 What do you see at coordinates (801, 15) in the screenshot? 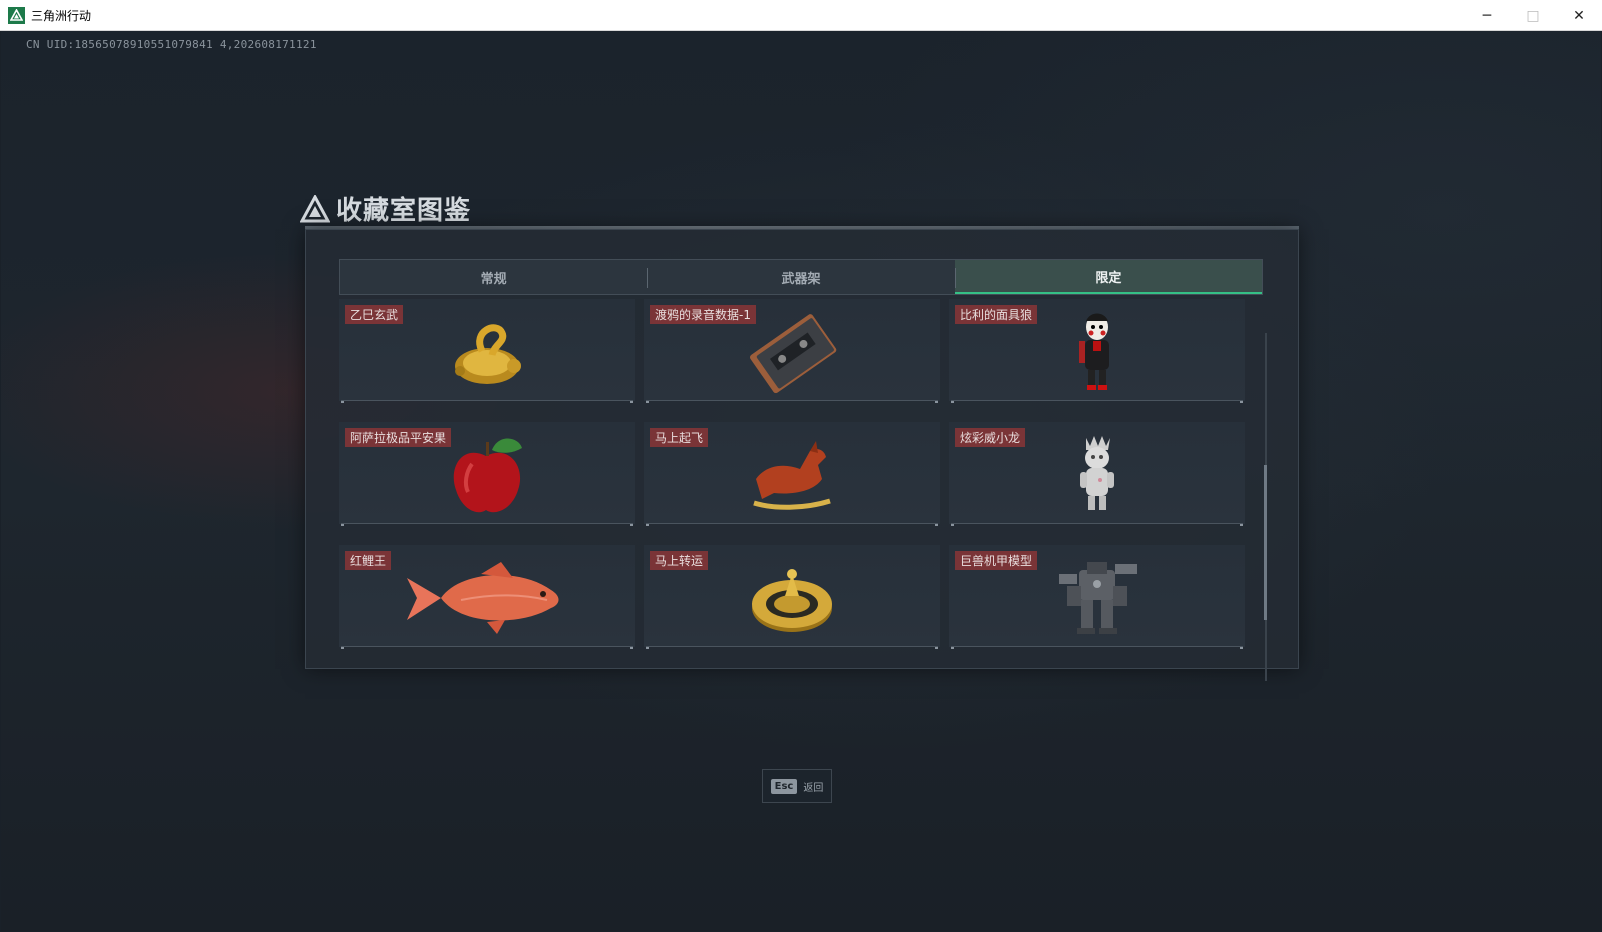
I see `window-titlebar: 三角洲行动 ─ □ ✕` at bounding box center [801, 15].